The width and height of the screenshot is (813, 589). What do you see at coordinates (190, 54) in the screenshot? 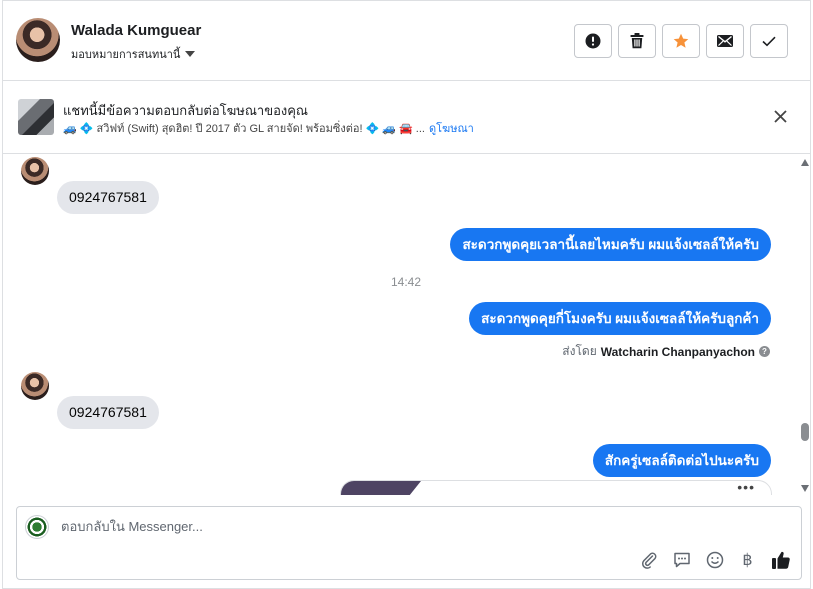
I see `chevron-down-icon` at bounding box center [190, 54].